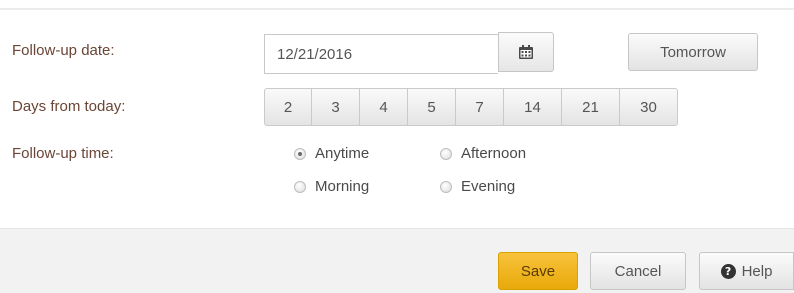 This screenshot has width=794, height=293. Describe the element at coordinates (432, 107) in the screenshot. I see `day-button-5: 5` at that location.